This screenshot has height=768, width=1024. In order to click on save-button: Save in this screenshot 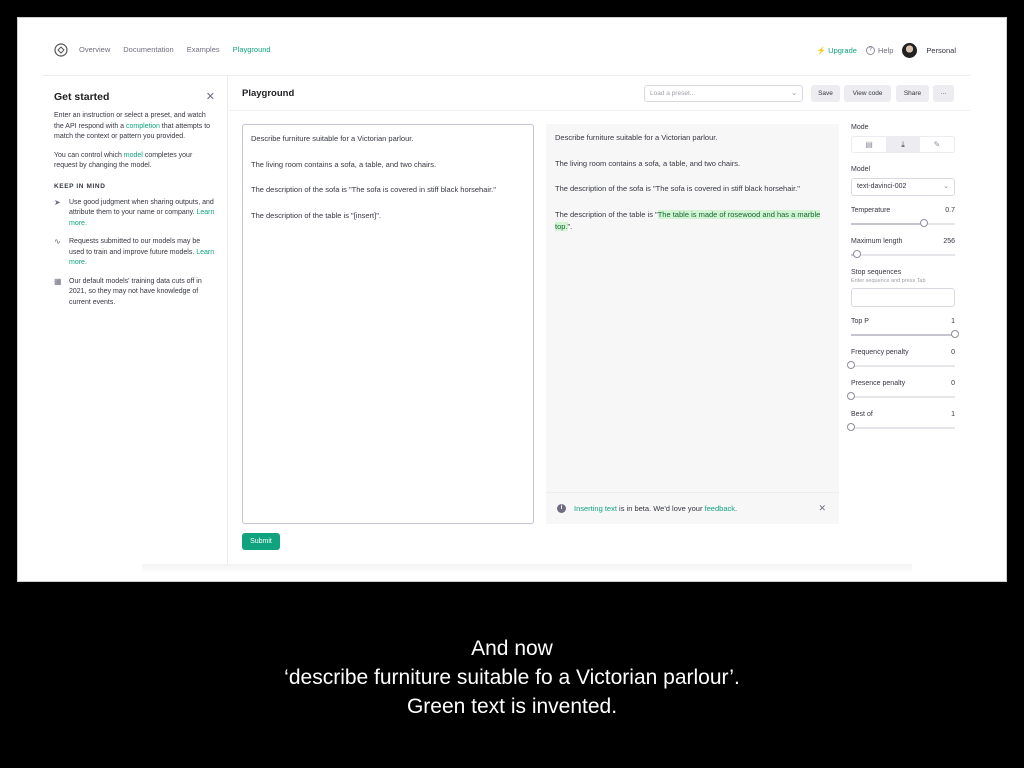, I will do `click(825, 93)`.